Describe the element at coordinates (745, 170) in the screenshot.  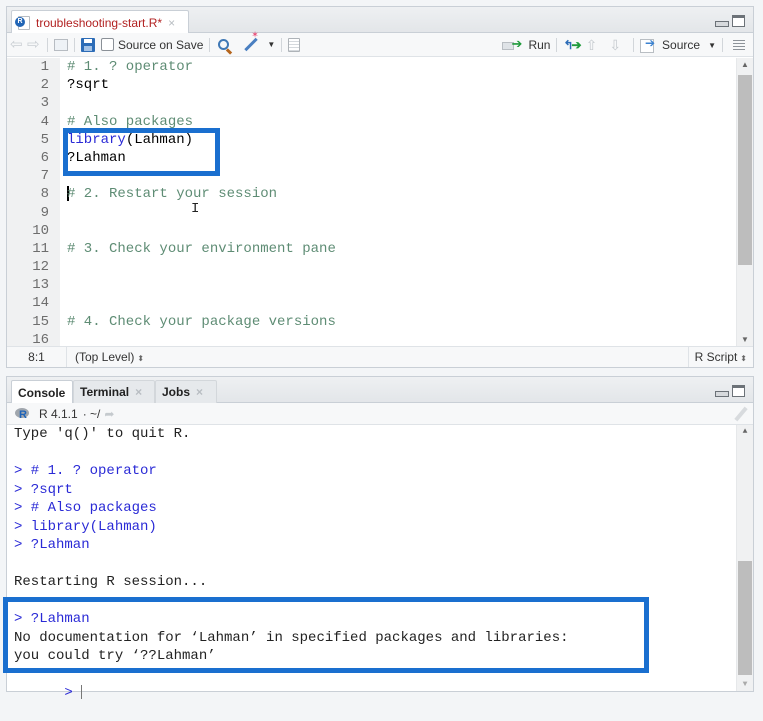
I see `editor-scroll-thumb` at that location.